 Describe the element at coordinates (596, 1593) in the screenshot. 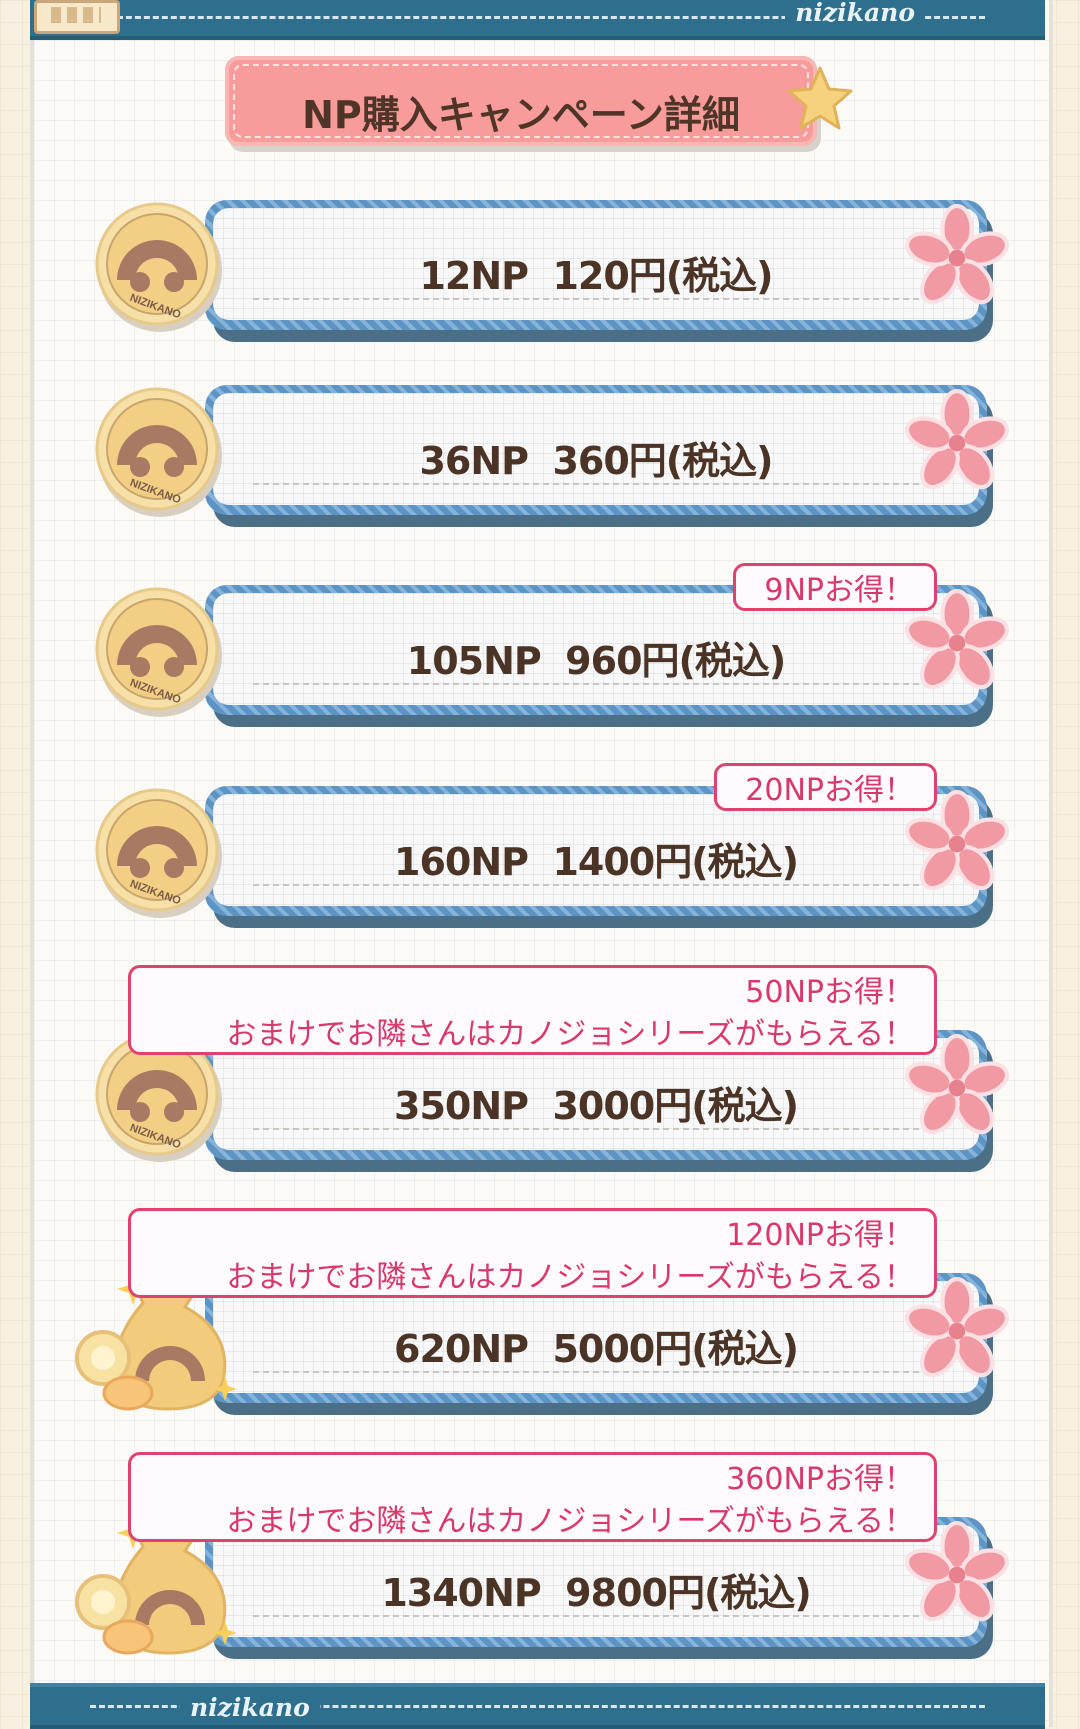

I see `price-label: 1340NP 9800円(税込)` at that location.